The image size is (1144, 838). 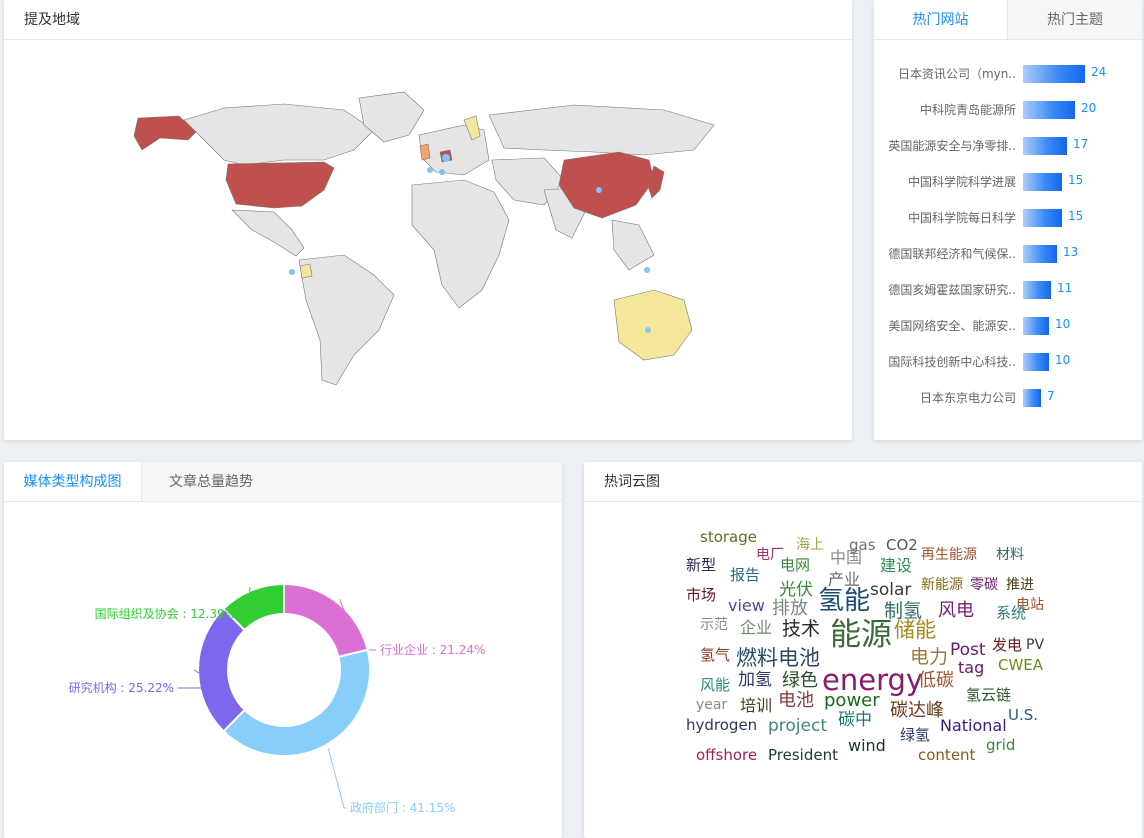 What do you see at coordinates (941, 19) in the screenshot?
I see `tab-hot-sites: 热门网站` at bounding box center [941, 19].